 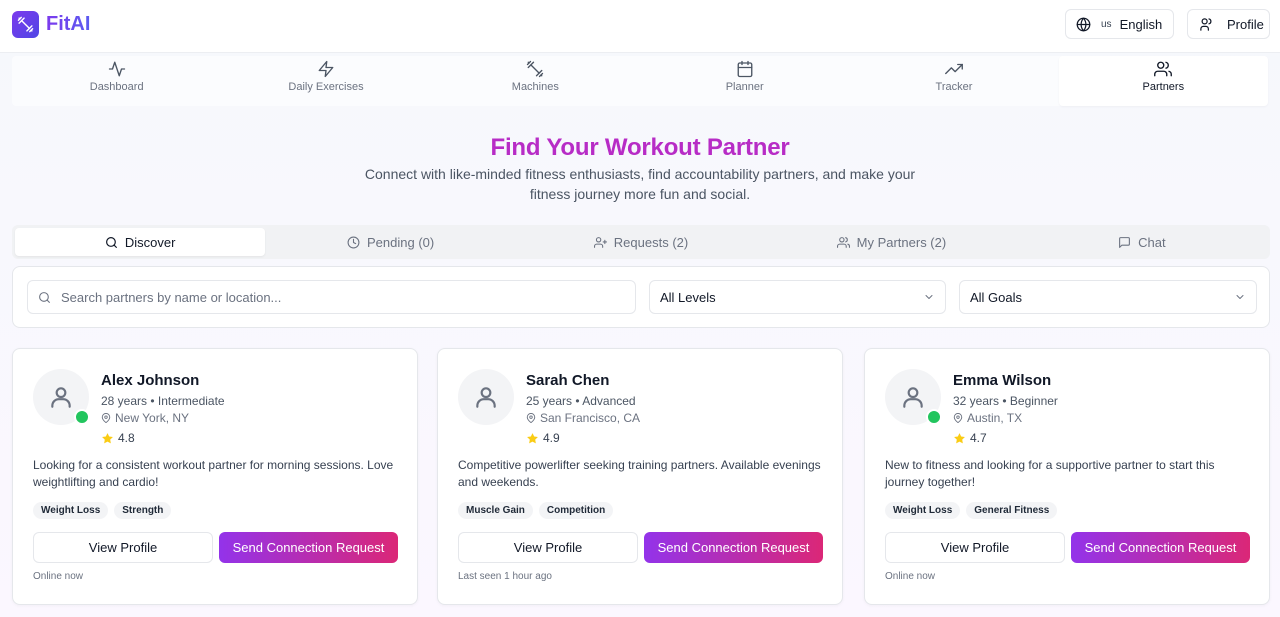 I want to click on language-label: English, so click(x=1141, y=24).